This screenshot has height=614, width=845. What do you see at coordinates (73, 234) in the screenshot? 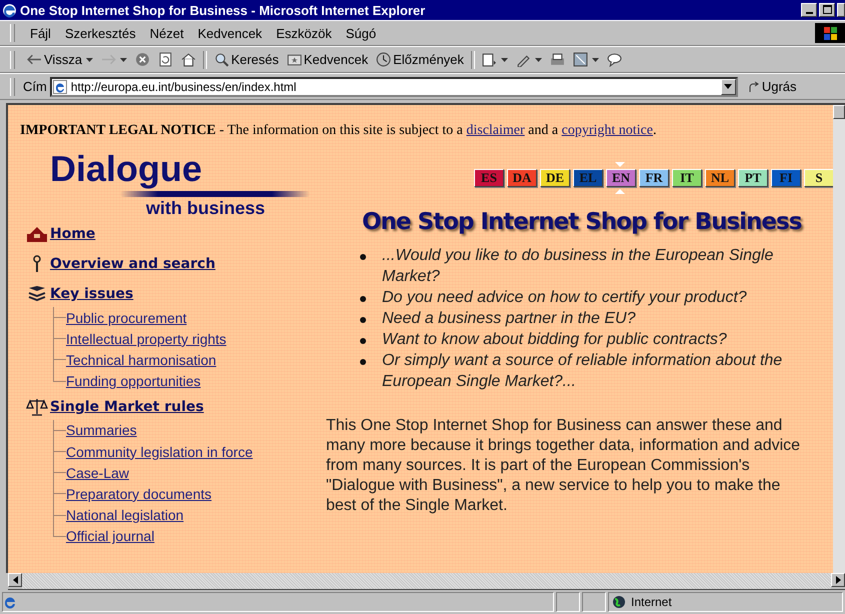
I see `nav-link: Home` at bounding box center [73, 234].